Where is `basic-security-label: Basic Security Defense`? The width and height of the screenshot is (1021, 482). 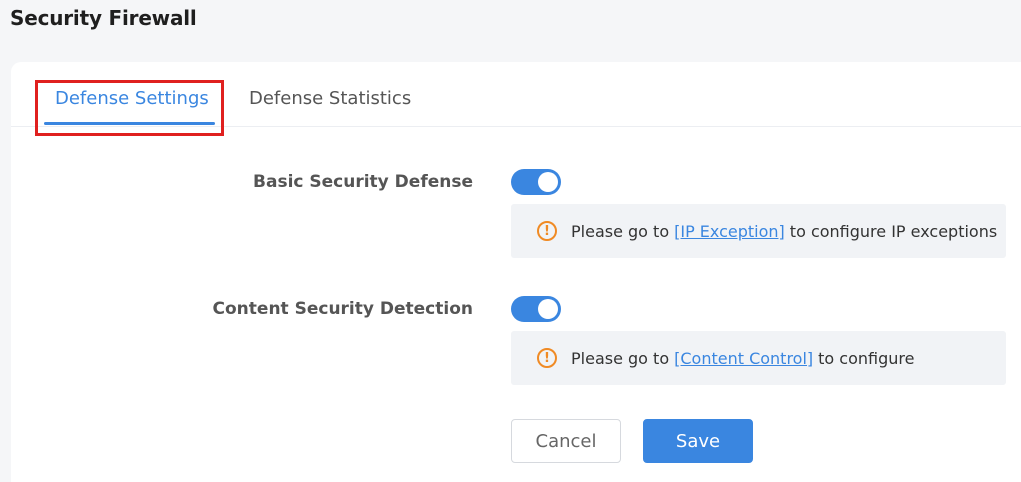 basic-security-label: Basic Security Defense is located at coordinates (363, 182).